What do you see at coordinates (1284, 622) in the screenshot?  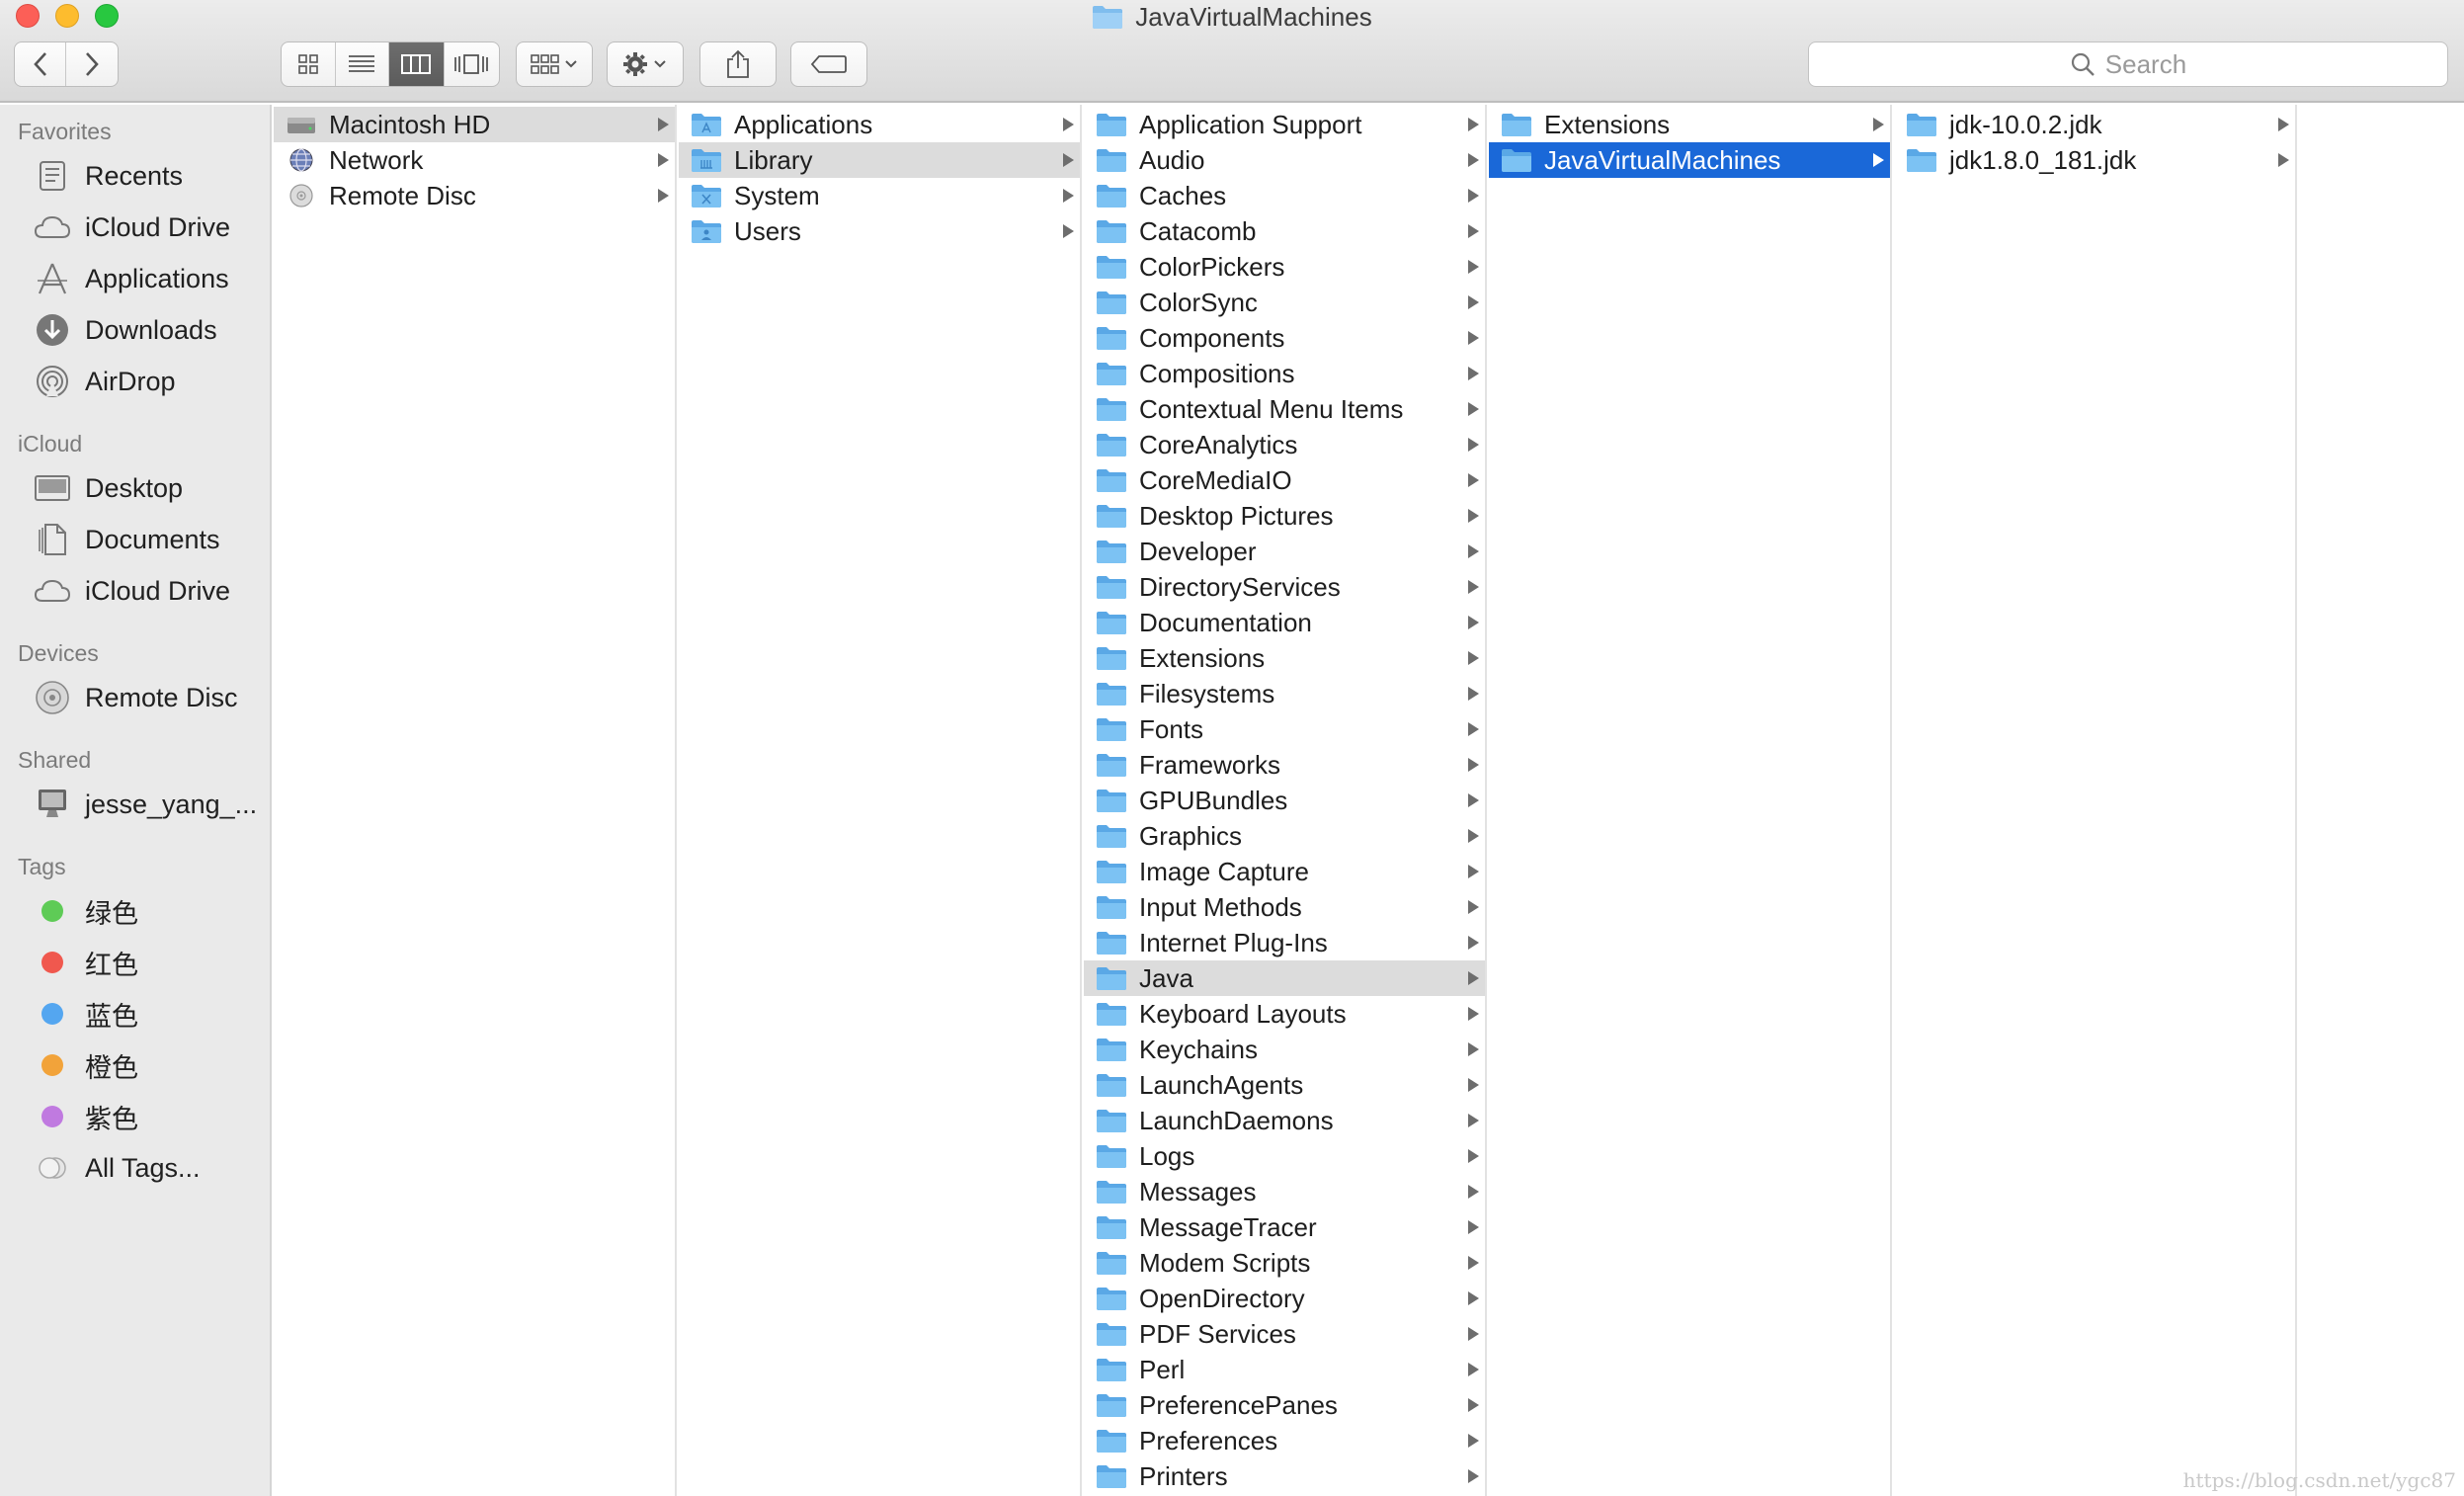 I see `column-row: Documentation` at bounding box center [1284, 622].